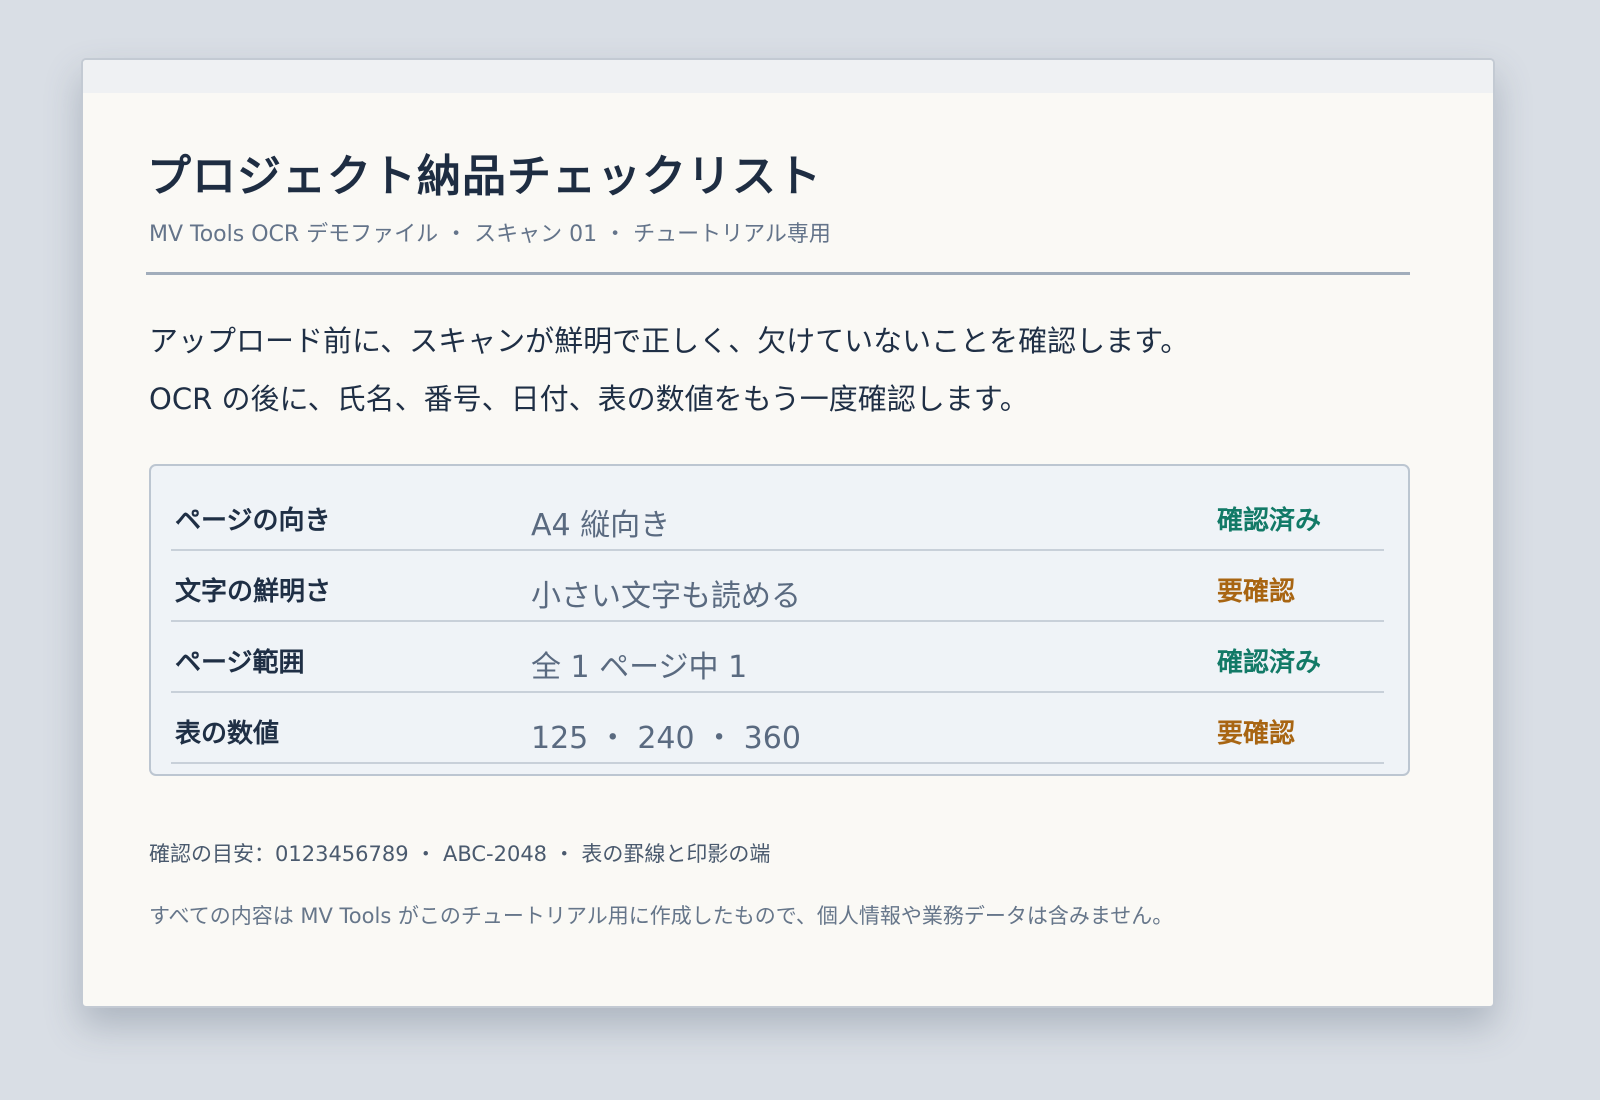 The image size is (1600, 1100). I want to click on checklist-item-label: 文字の鮮明さ, so click(253, 592).